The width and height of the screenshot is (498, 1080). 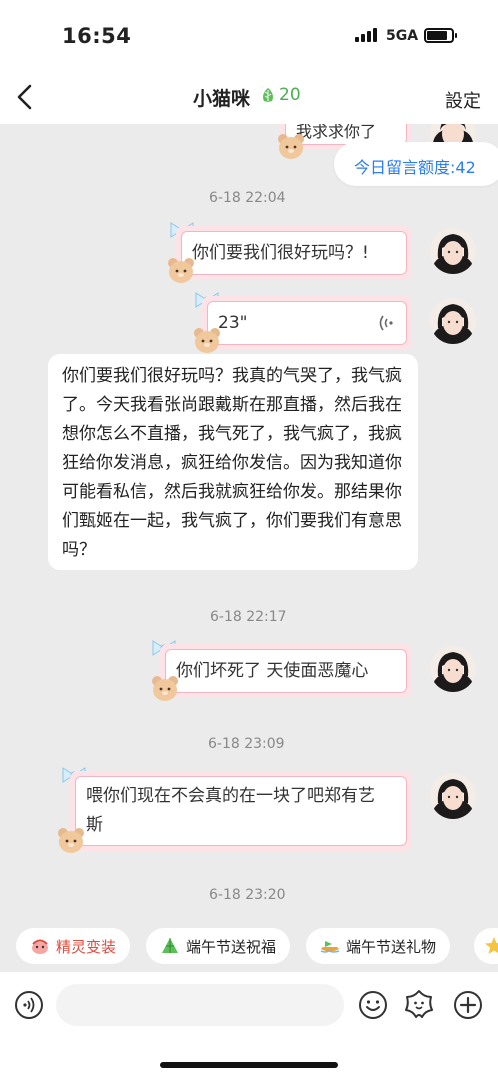 I want to click on timestamp: 6-18 22:04, so click(x=247, y=198).